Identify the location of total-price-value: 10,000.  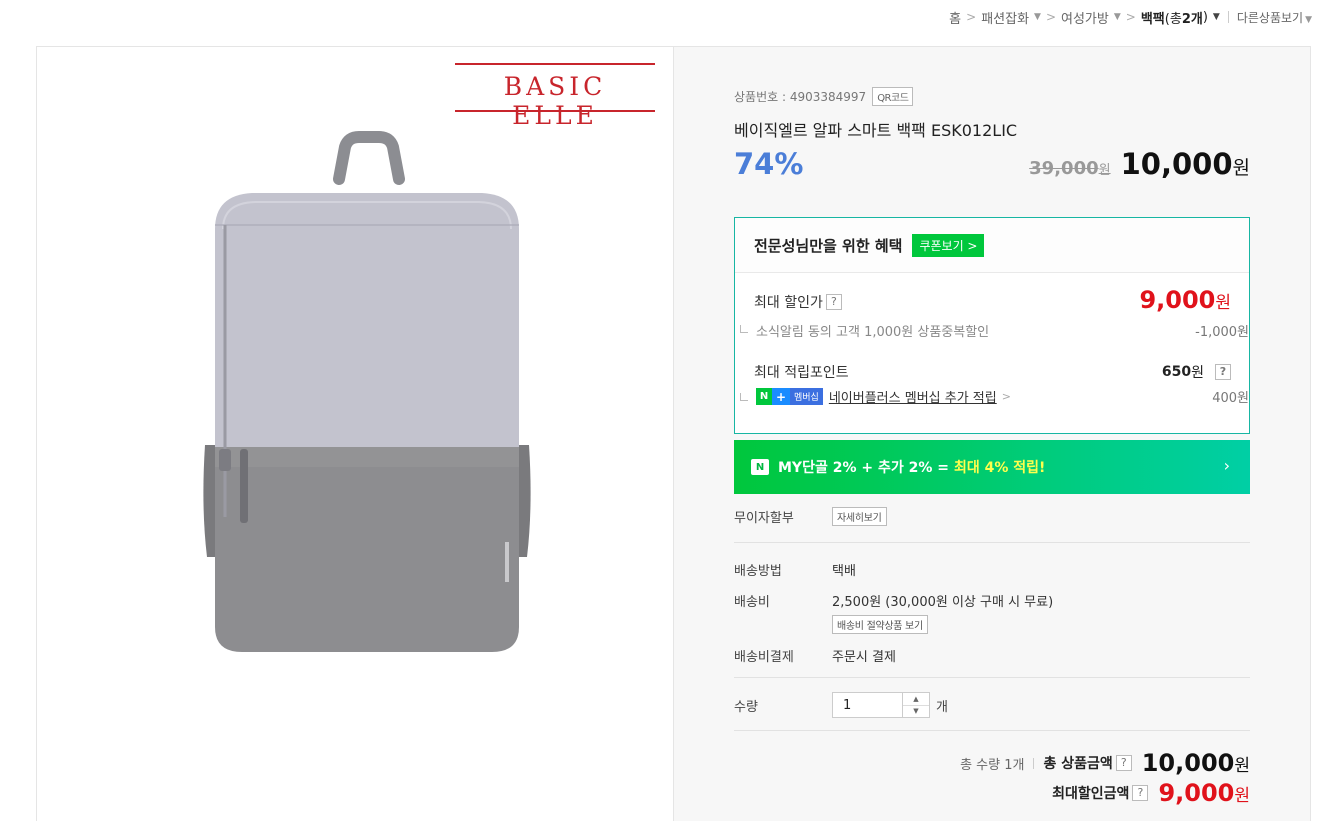
(1188, 763).